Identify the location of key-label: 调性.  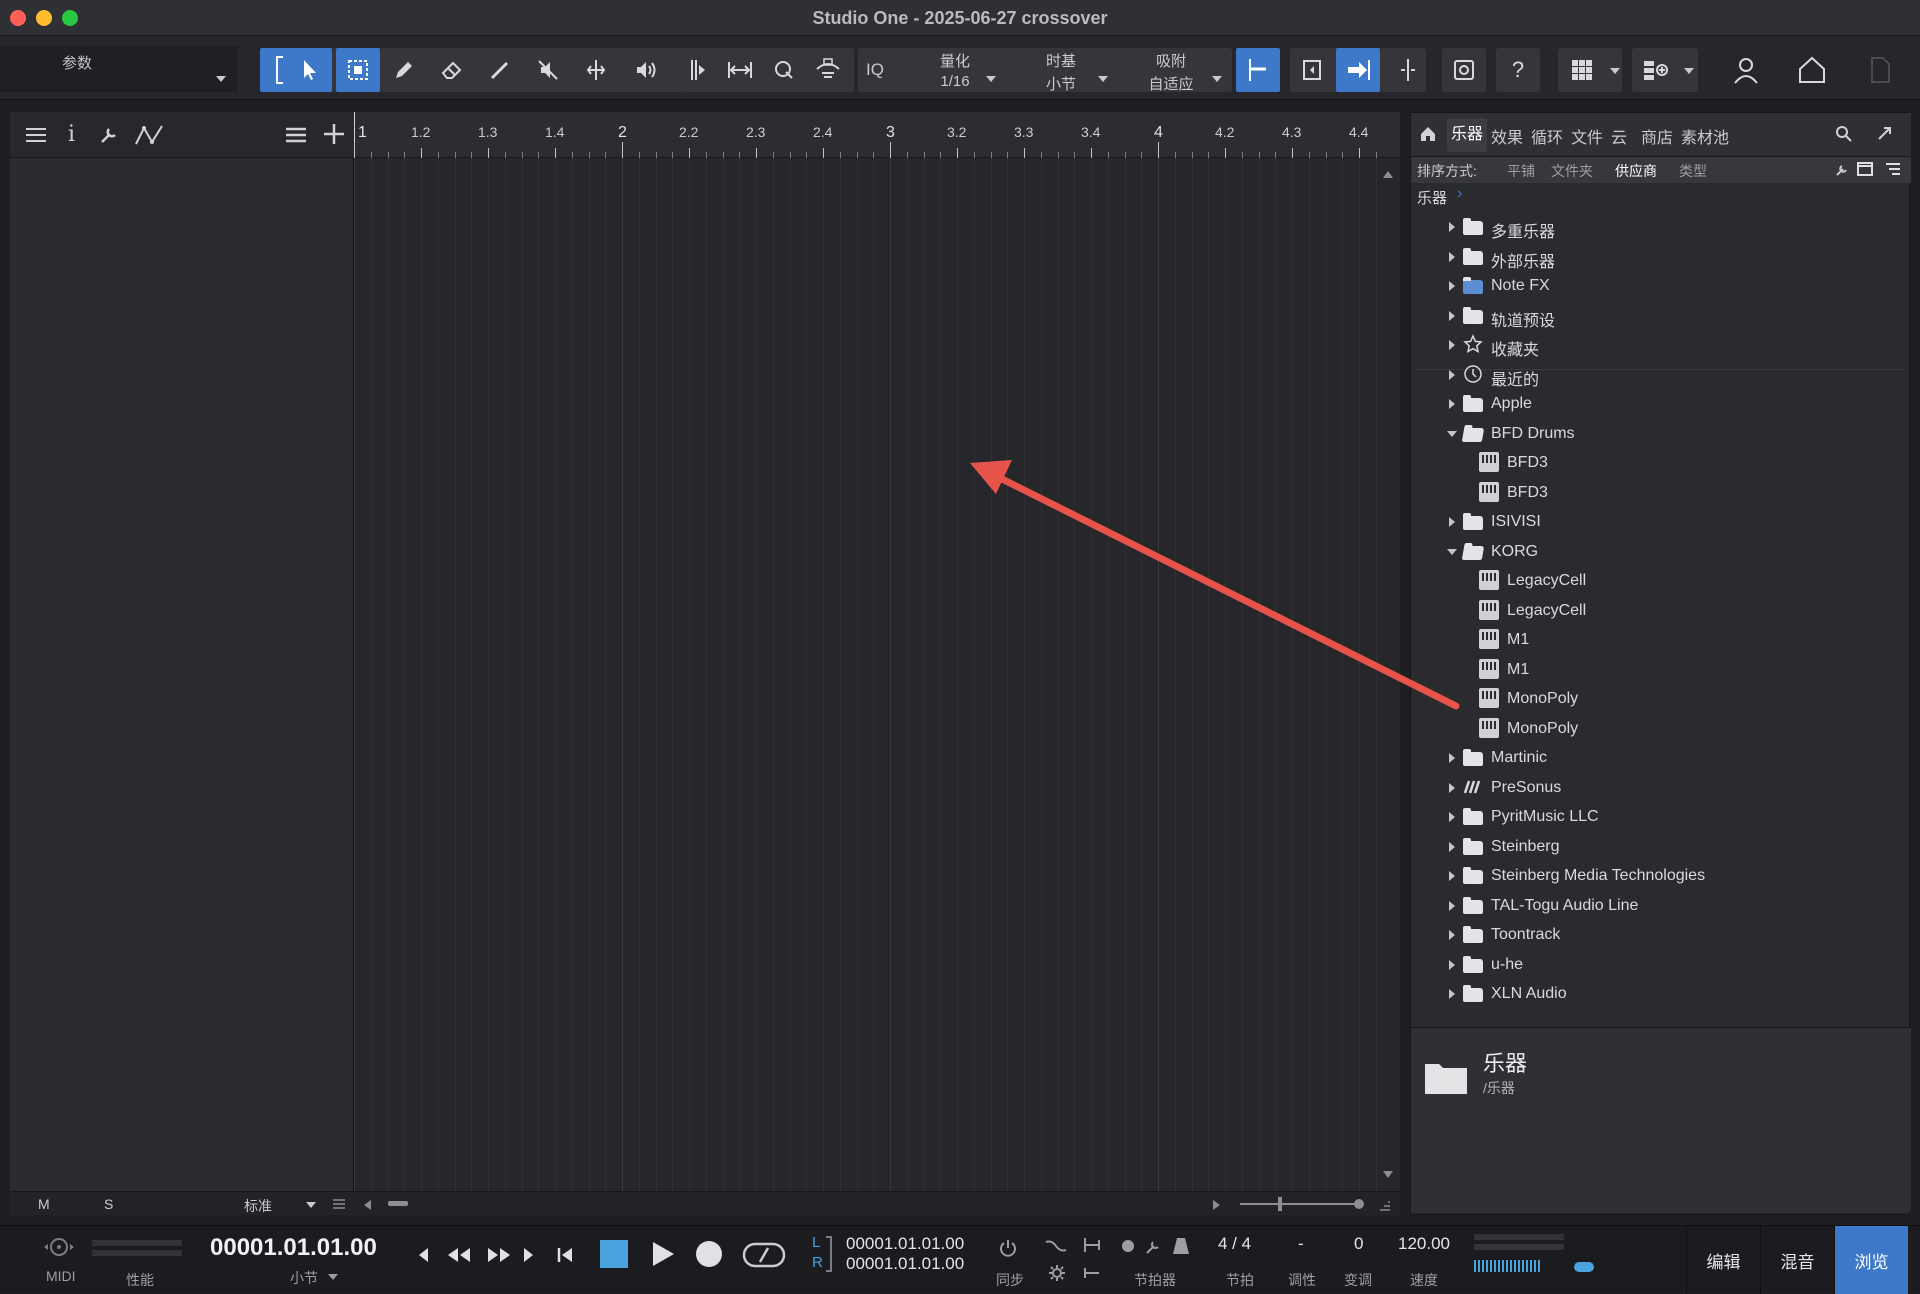
(1302, 1280).